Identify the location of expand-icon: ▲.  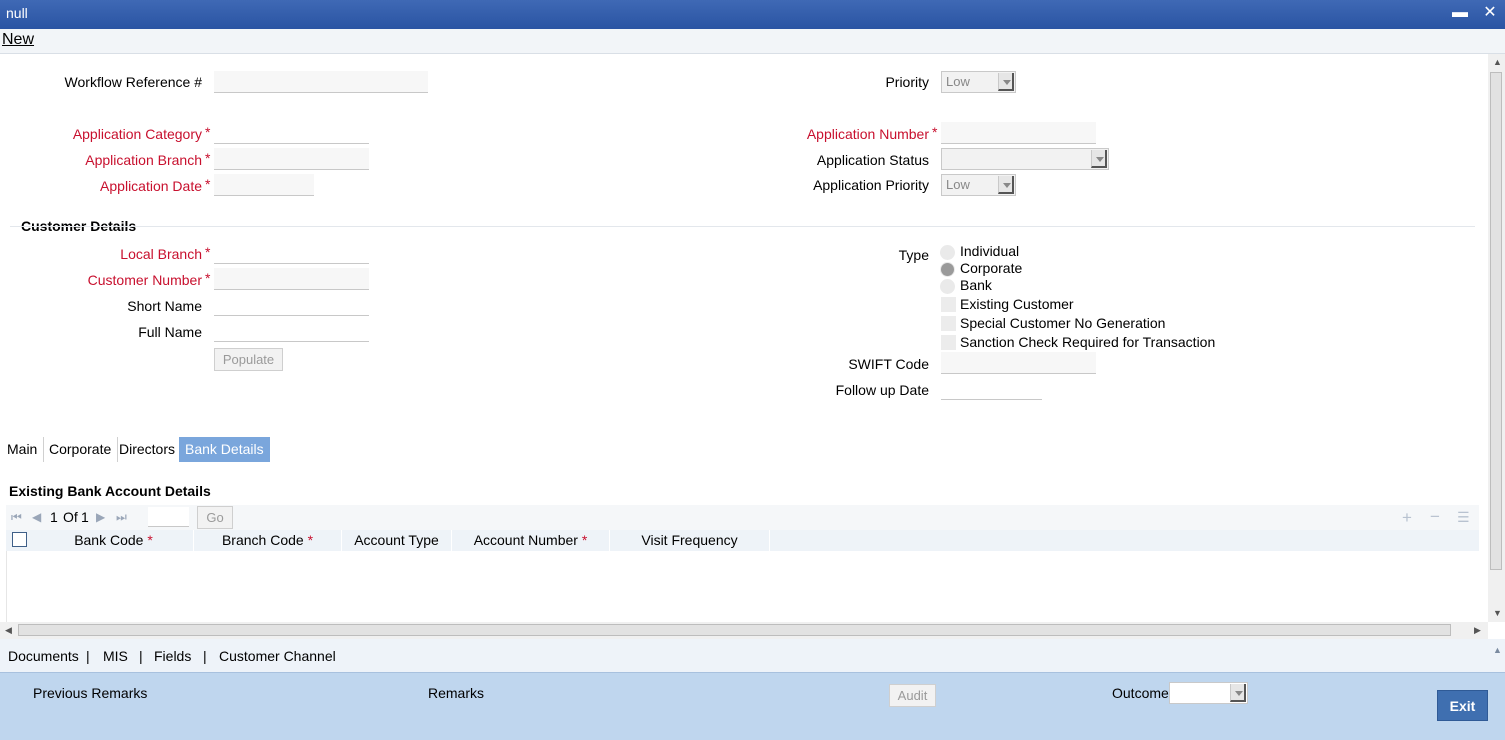
(1497, 650).